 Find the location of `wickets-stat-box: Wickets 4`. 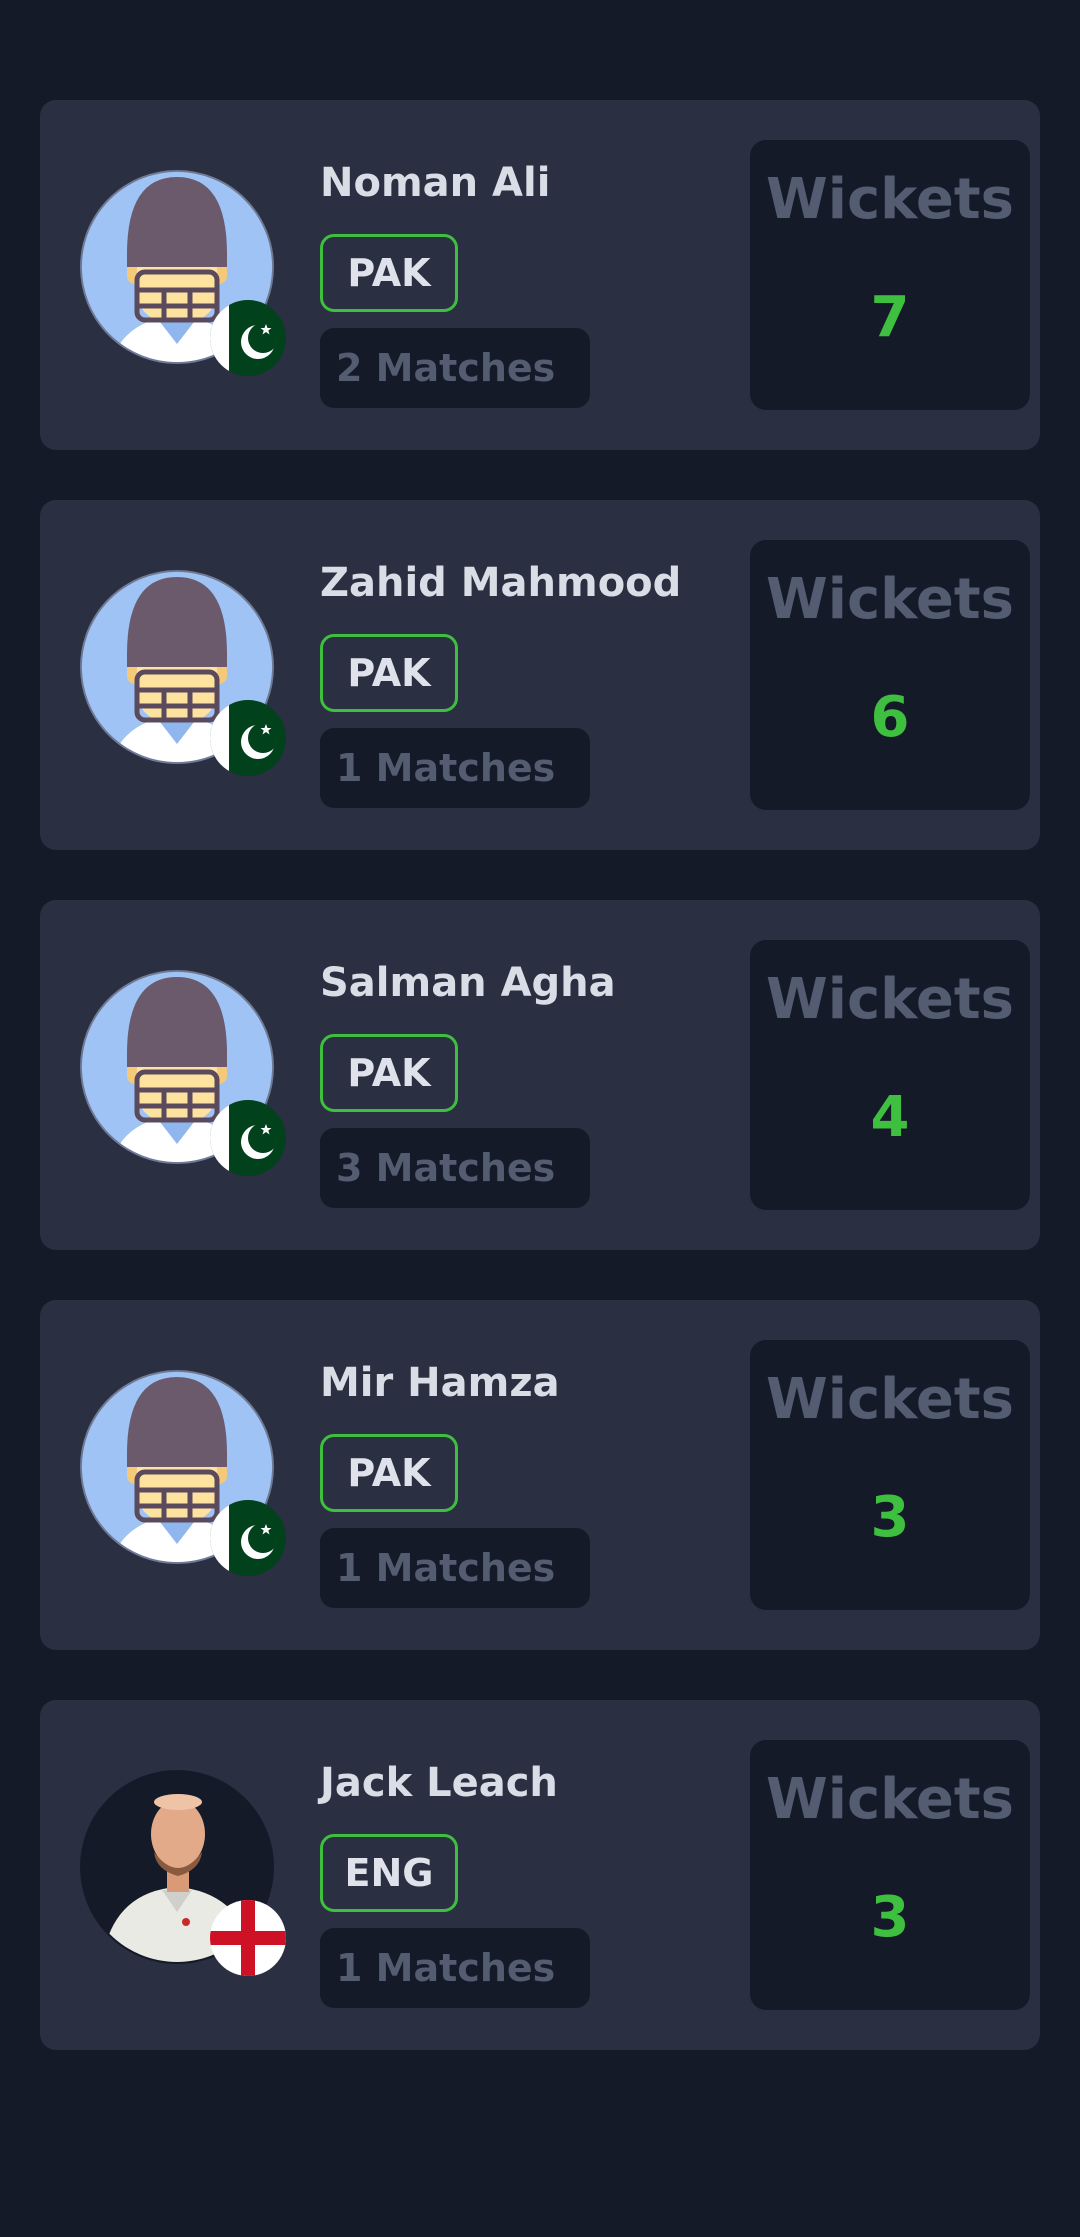

wickets-stat-box: Wickets 4 is located at coordinates (890, 1075).